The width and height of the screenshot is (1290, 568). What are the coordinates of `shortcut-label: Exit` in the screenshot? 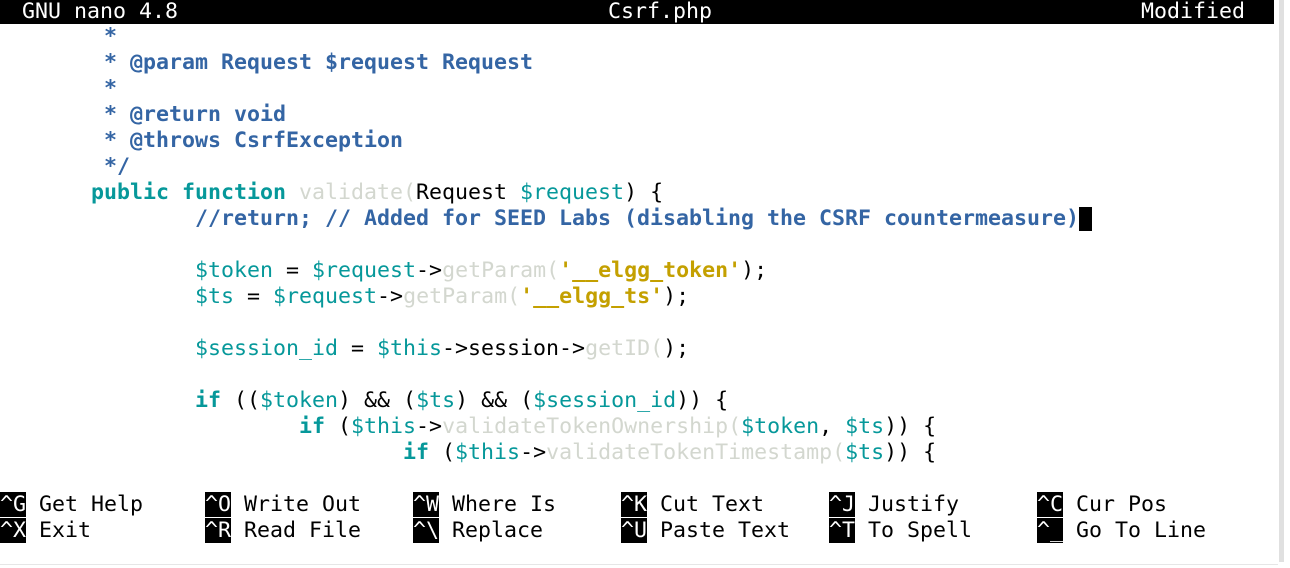 It's located at (59, 530).